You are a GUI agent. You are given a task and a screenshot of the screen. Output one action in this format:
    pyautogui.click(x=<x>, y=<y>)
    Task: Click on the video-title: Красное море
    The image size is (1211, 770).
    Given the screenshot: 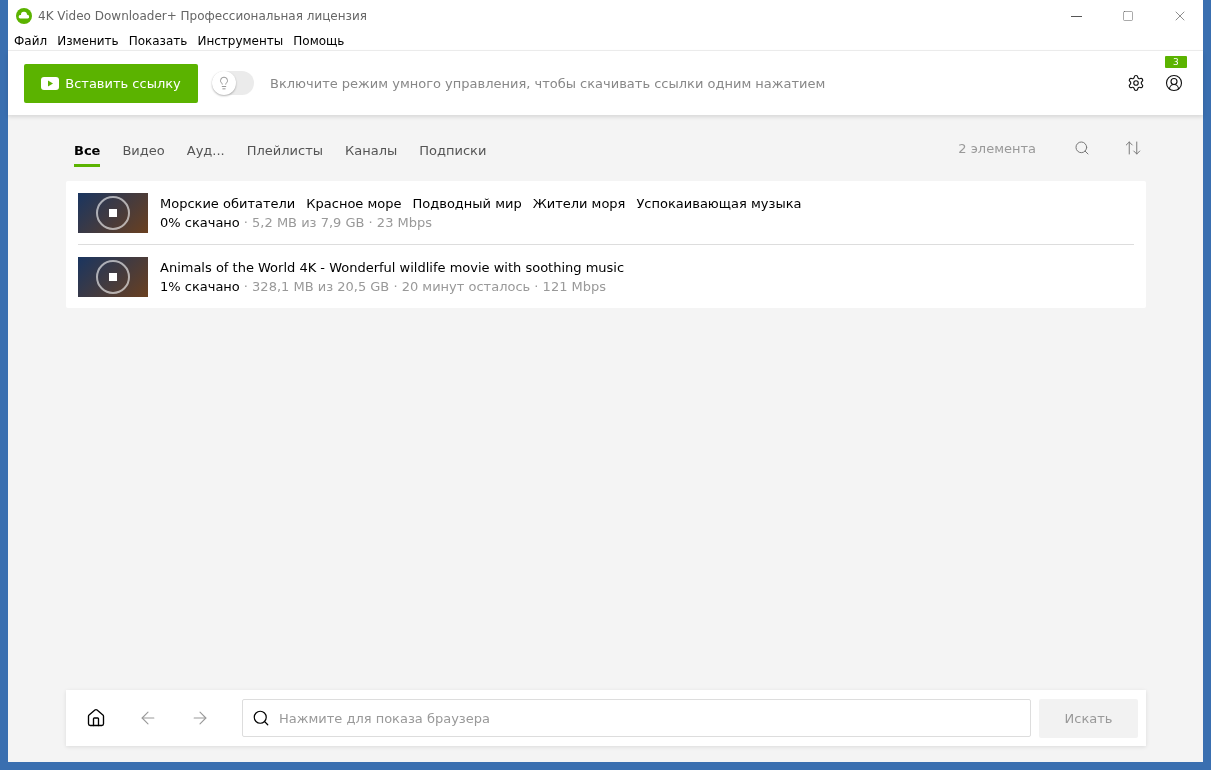 What is the action you would take?
    pyautogui.click(x=354, y=203)
    